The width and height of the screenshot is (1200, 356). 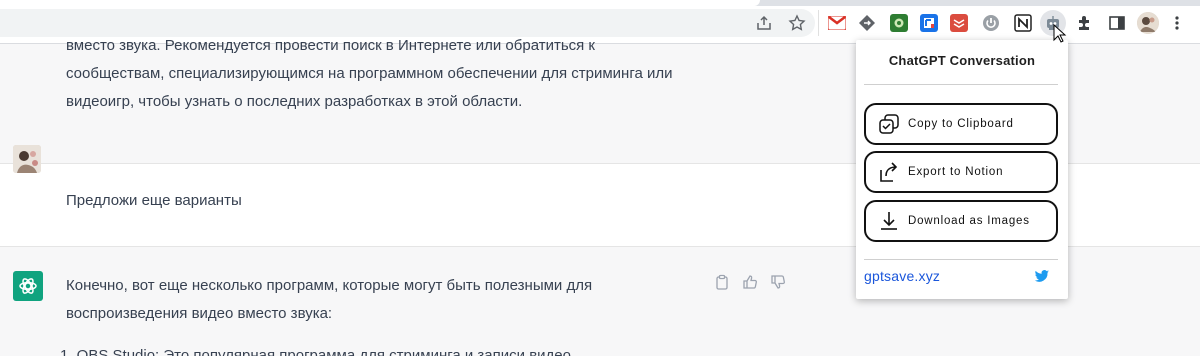 I want to click on message-actions, so click(x=750, y=282).